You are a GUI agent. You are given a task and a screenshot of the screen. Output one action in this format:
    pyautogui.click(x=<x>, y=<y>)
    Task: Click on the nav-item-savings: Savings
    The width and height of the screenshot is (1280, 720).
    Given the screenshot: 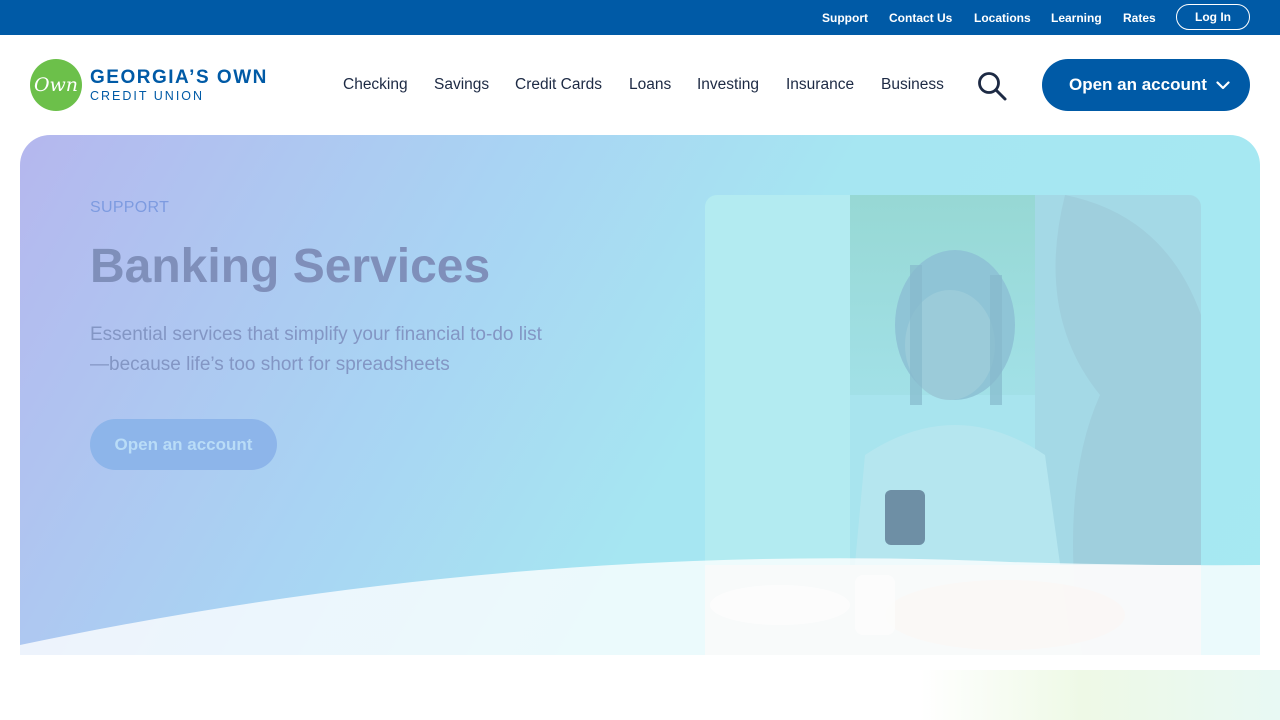 What is the action you would take?
    pyautogui.click(x=461, y=85)
    